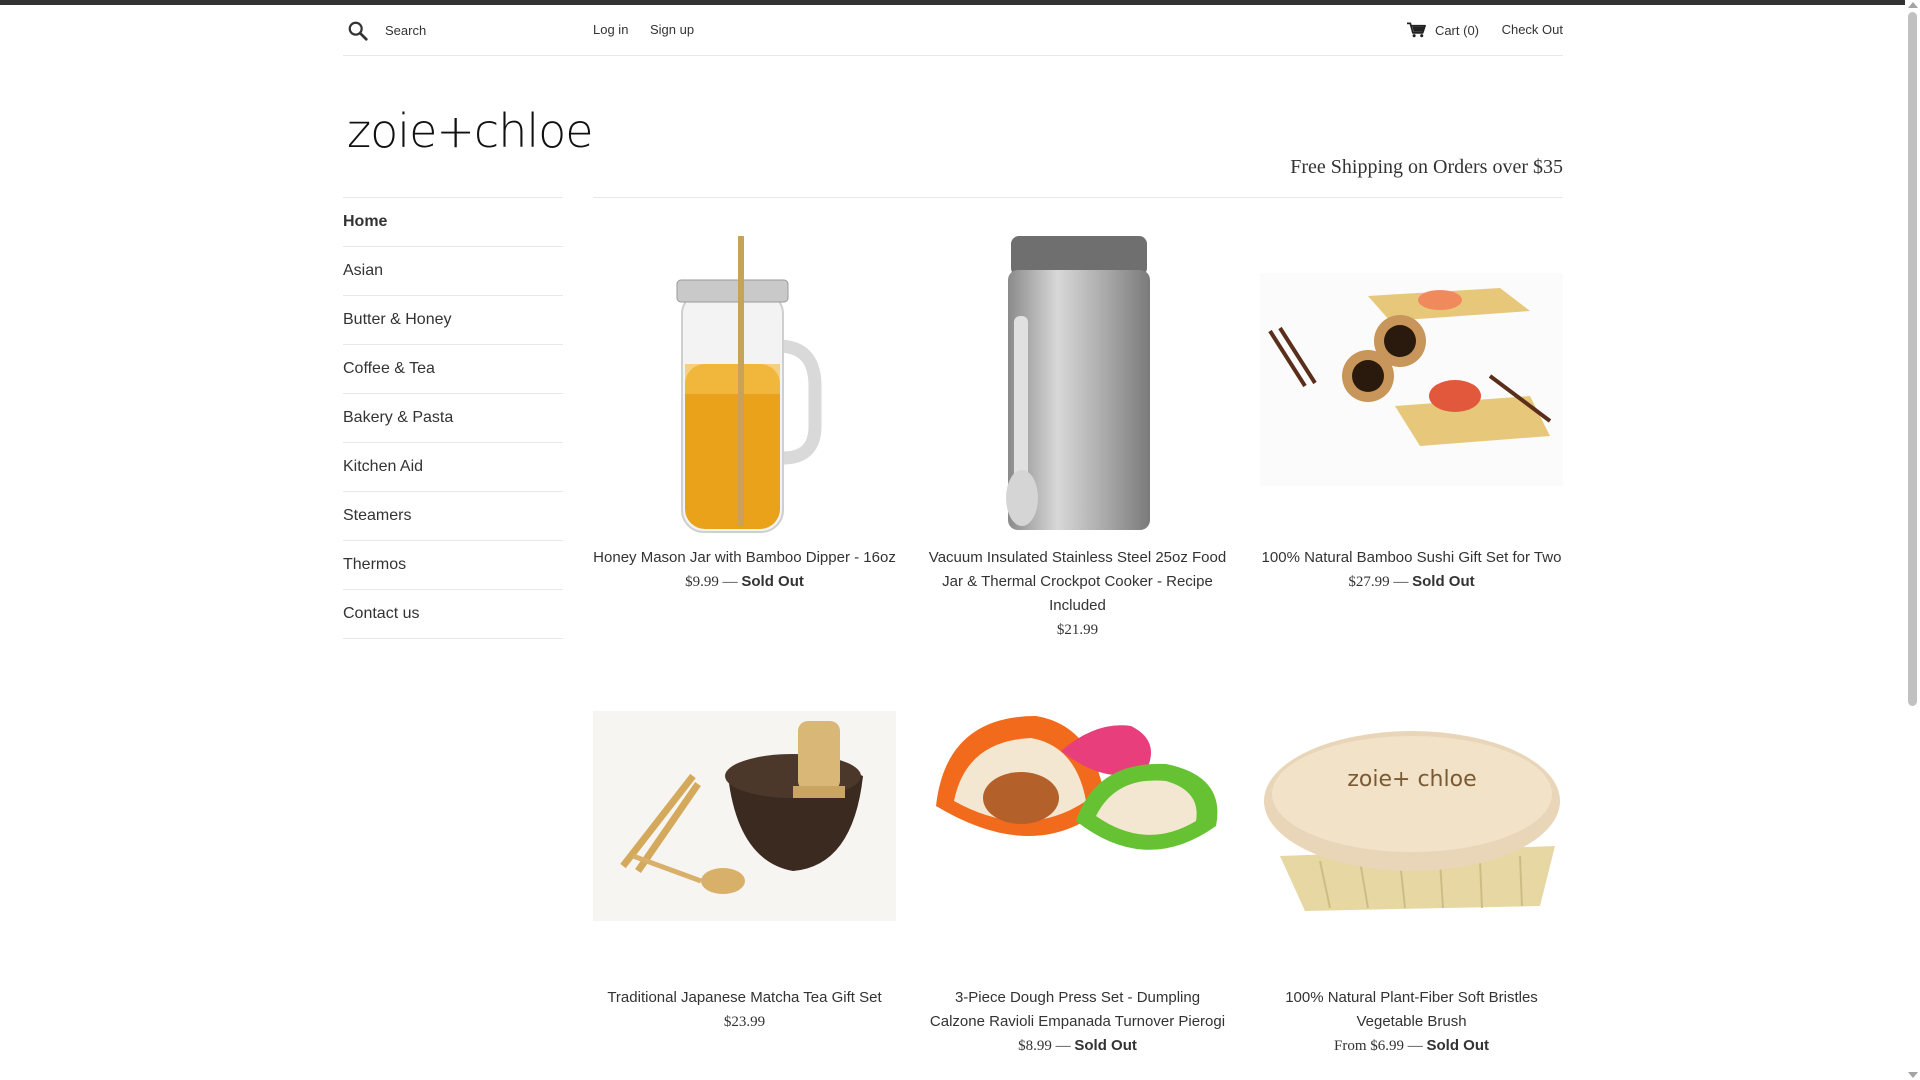 The width and height of the screenshot is (1920, 1080). Describe the element at coordinates (953, 30) in the screenshot. I see `header-bar: Log in Sign up Cart (0) Check Out` at that location.